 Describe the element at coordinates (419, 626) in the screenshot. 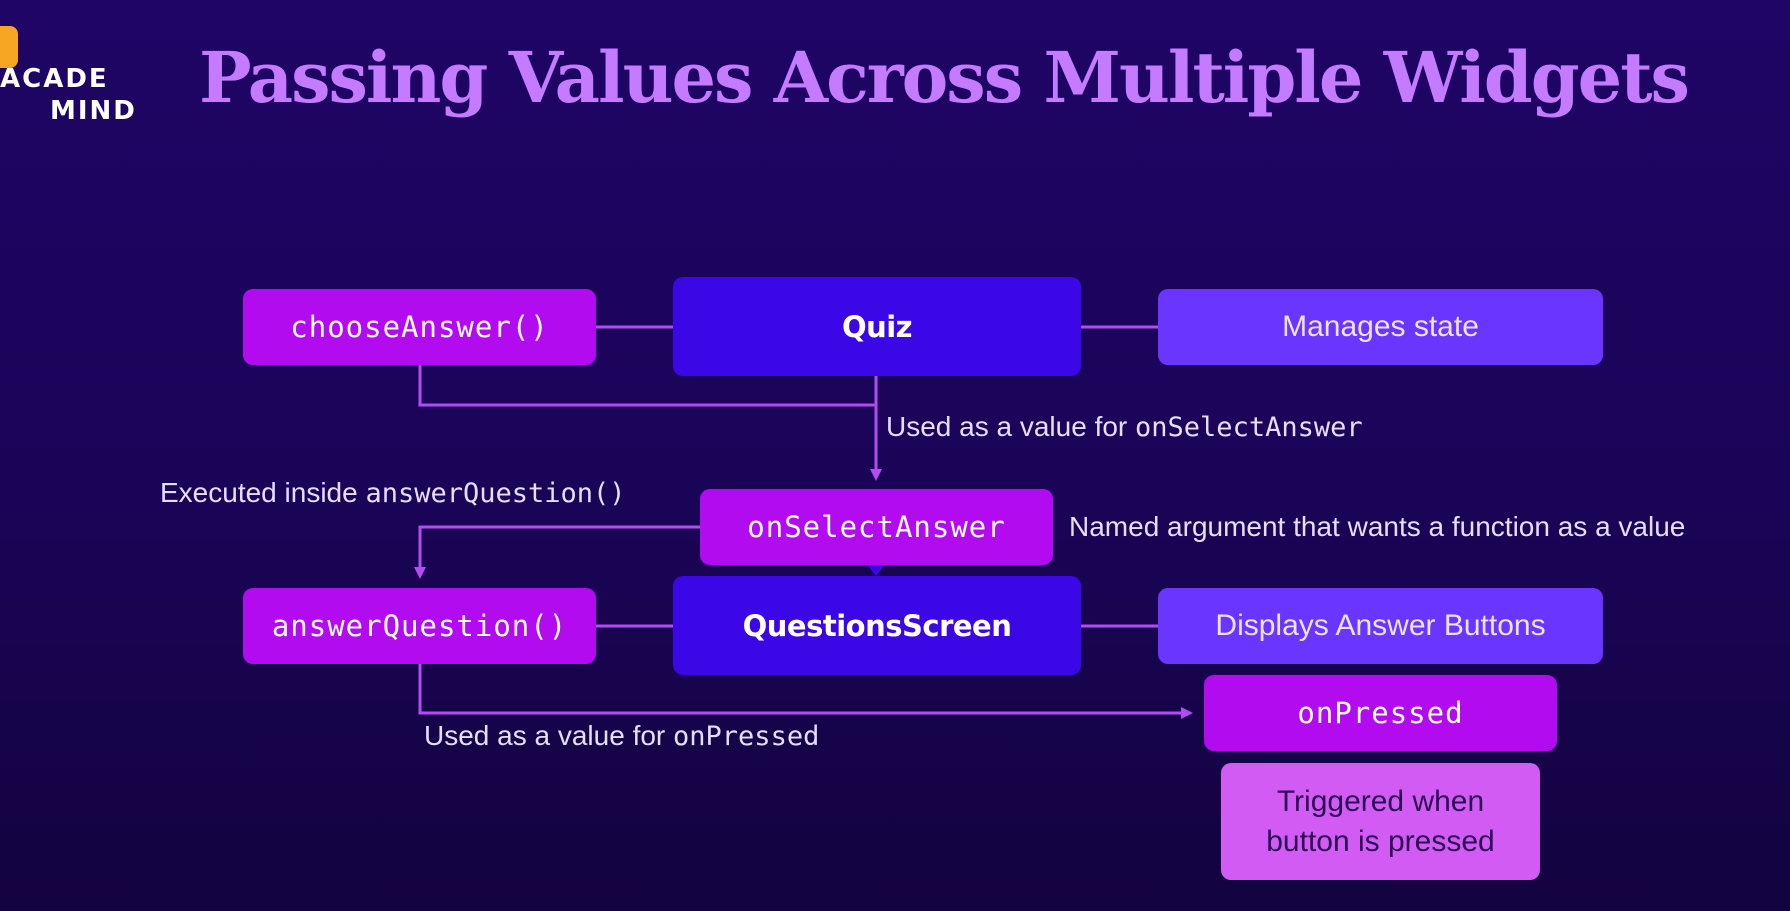

I see `answer-question-node: answerQuestion()` at that location.